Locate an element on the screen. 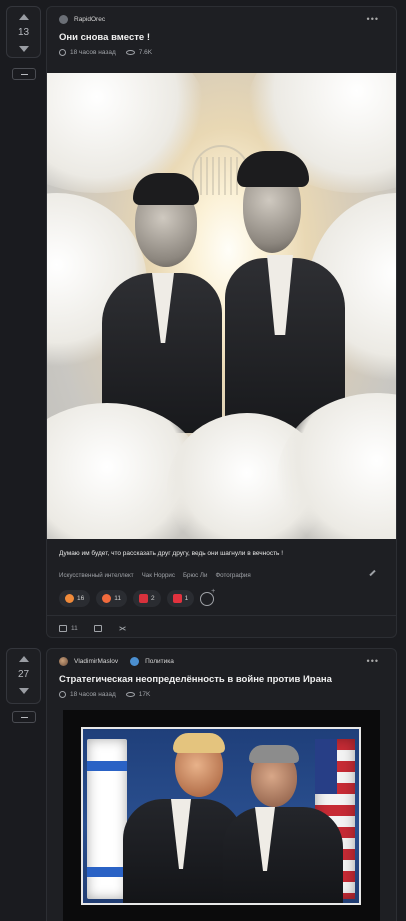  author-name: RapidOrec is located at coordinates (89, 19).